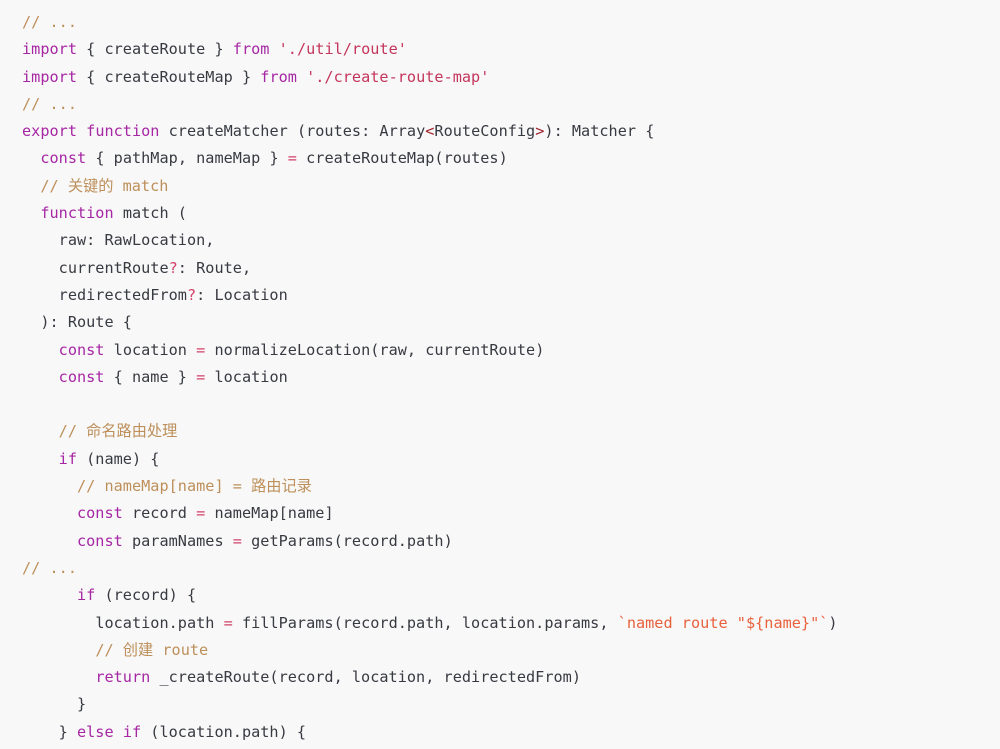 The width and height of the screenshot is (1000, 749). Describe the element at coordinates (347, 540) in the screenshot. I see `code-token-plain: getParams(record.path)` at that location.